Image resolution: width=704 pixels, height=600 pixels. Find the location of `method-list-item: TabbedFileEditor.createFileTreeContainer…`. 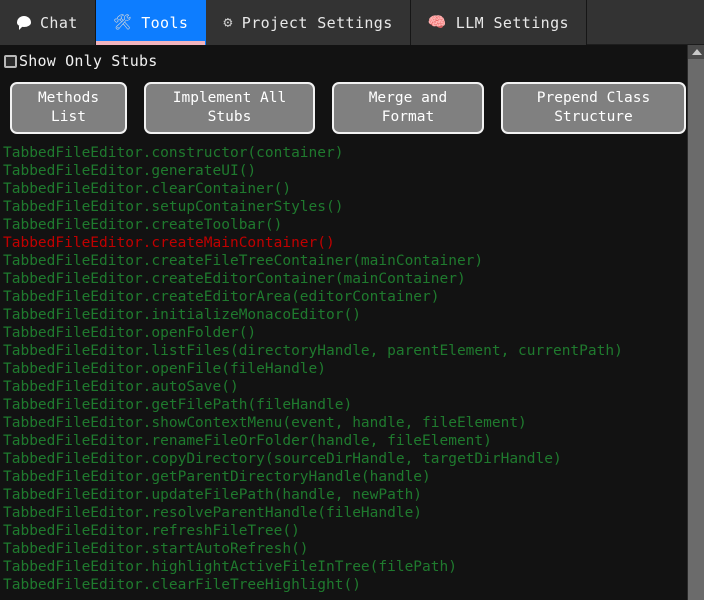

method-list-item: TabbedFileEditor.createFileTreeContainer… is located at coordinates (337, 261).